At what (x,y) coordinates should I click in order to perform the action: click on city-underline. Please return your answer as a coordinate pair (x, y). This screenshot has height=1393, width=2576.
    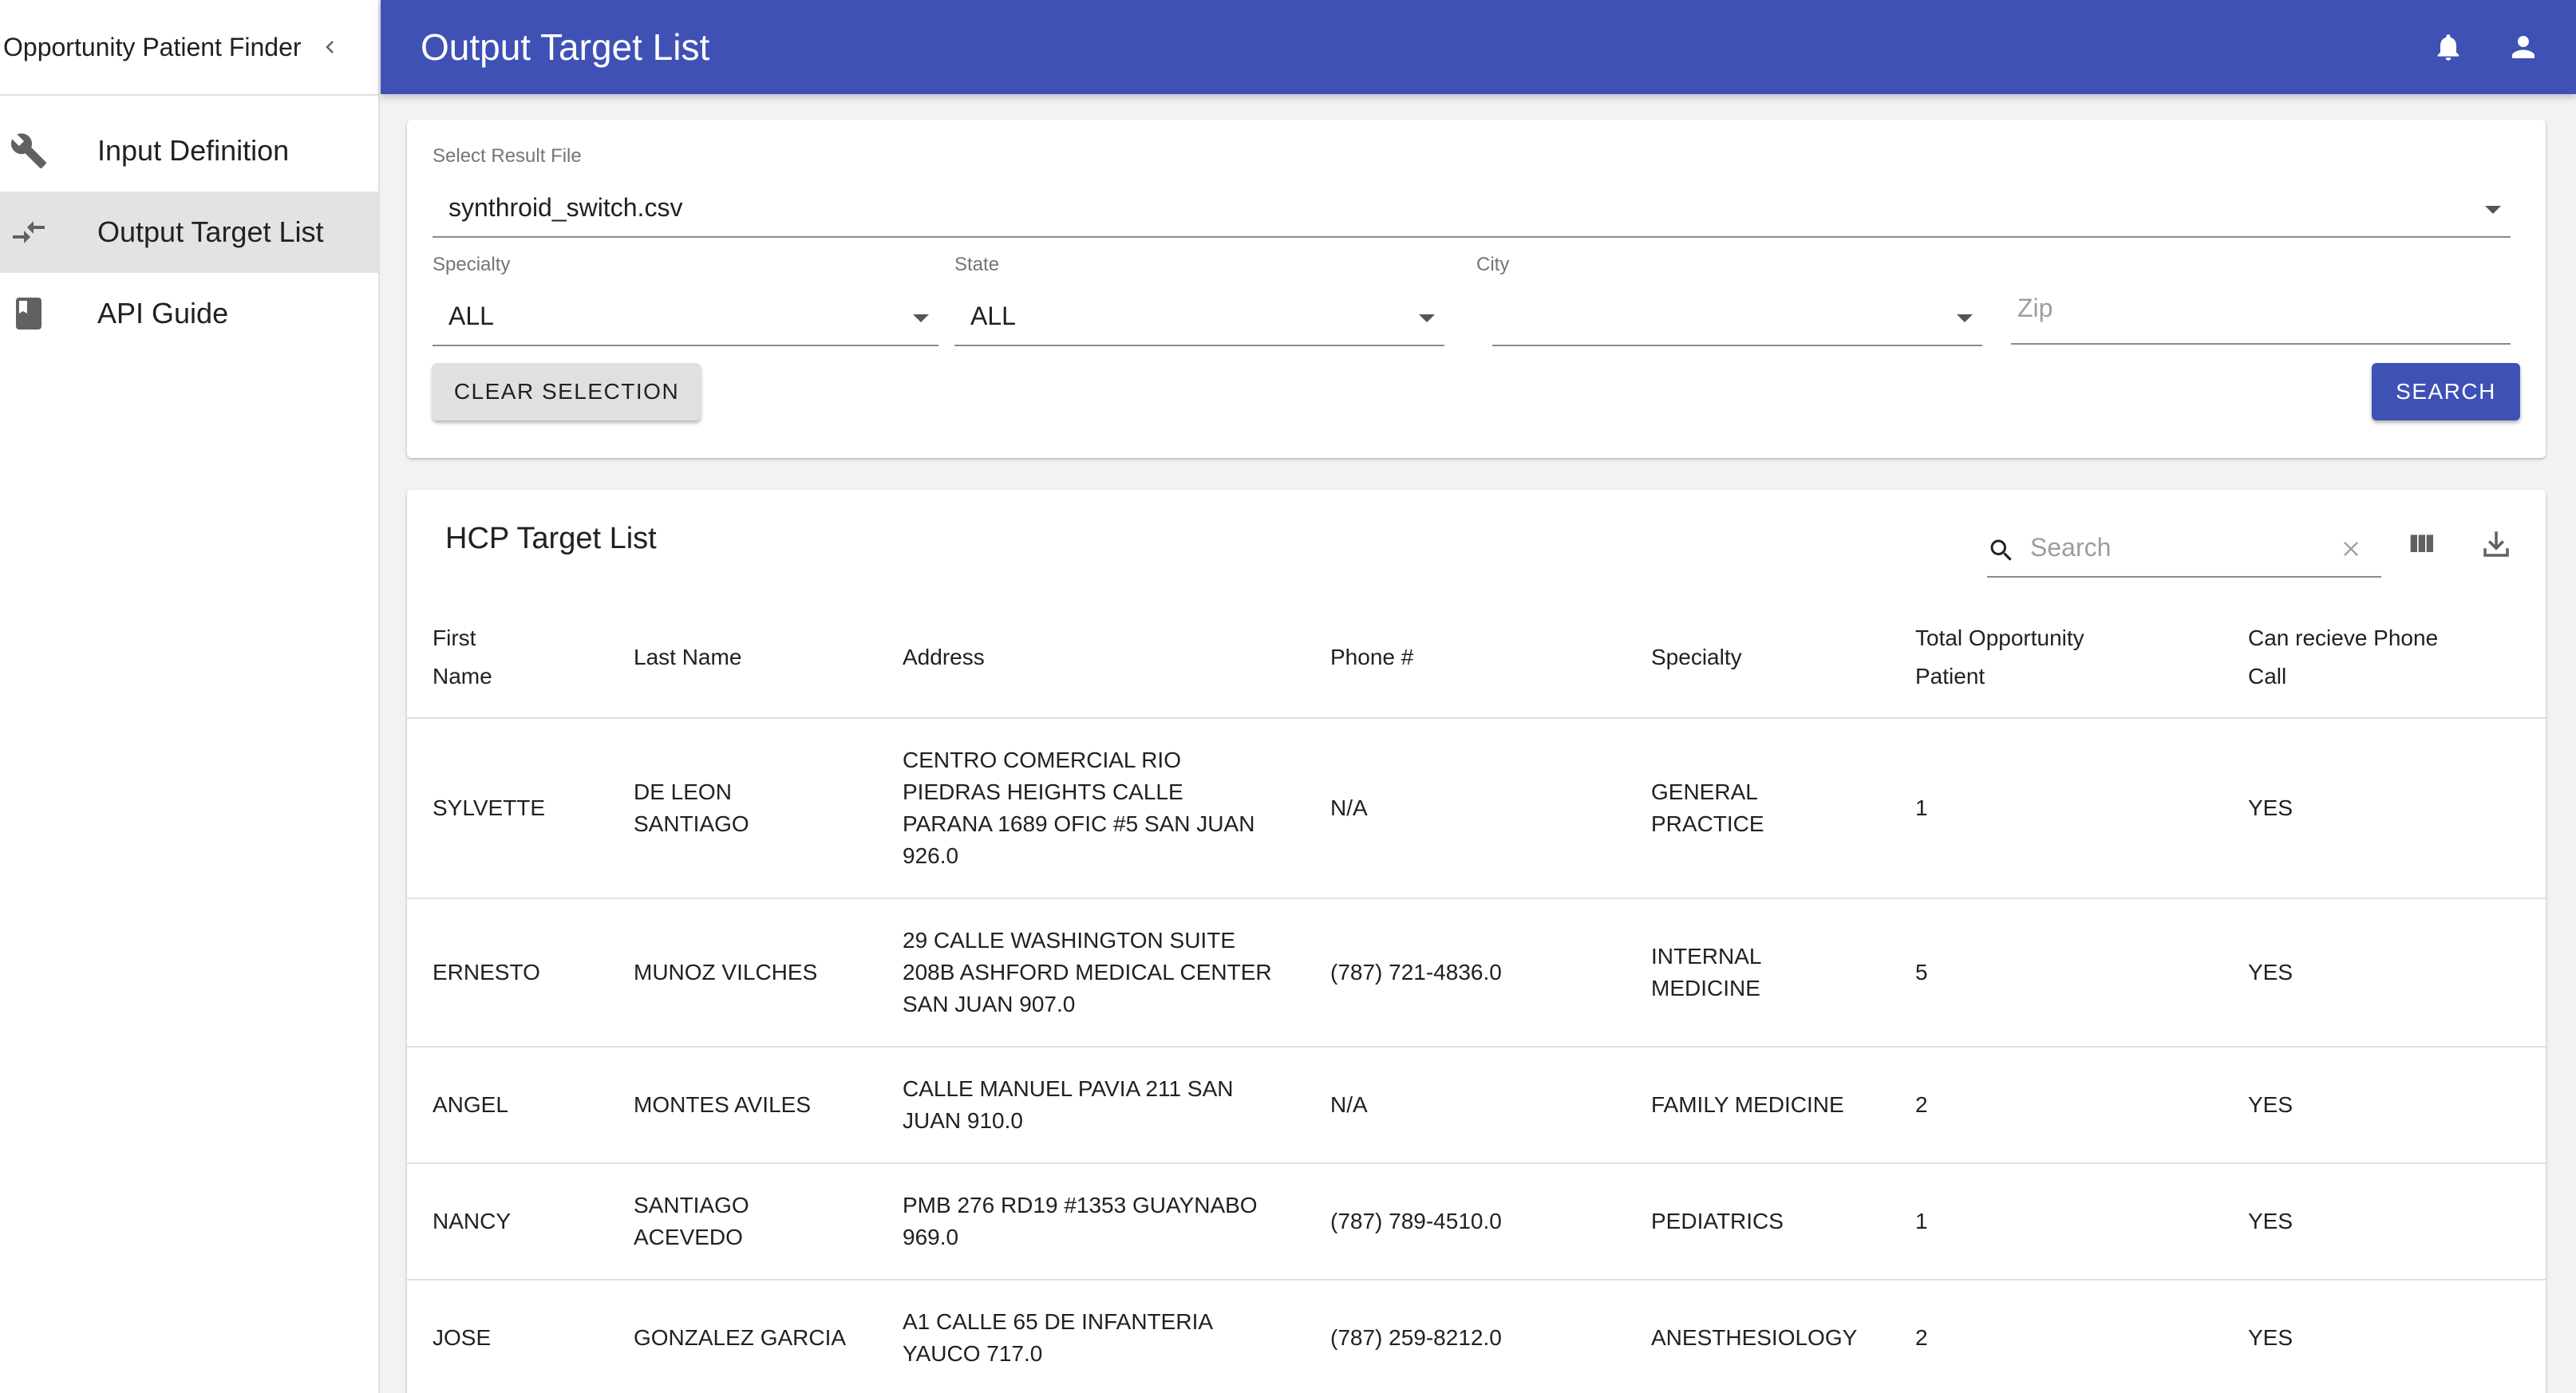
    Looking at the image, I should click on (1737, 345).